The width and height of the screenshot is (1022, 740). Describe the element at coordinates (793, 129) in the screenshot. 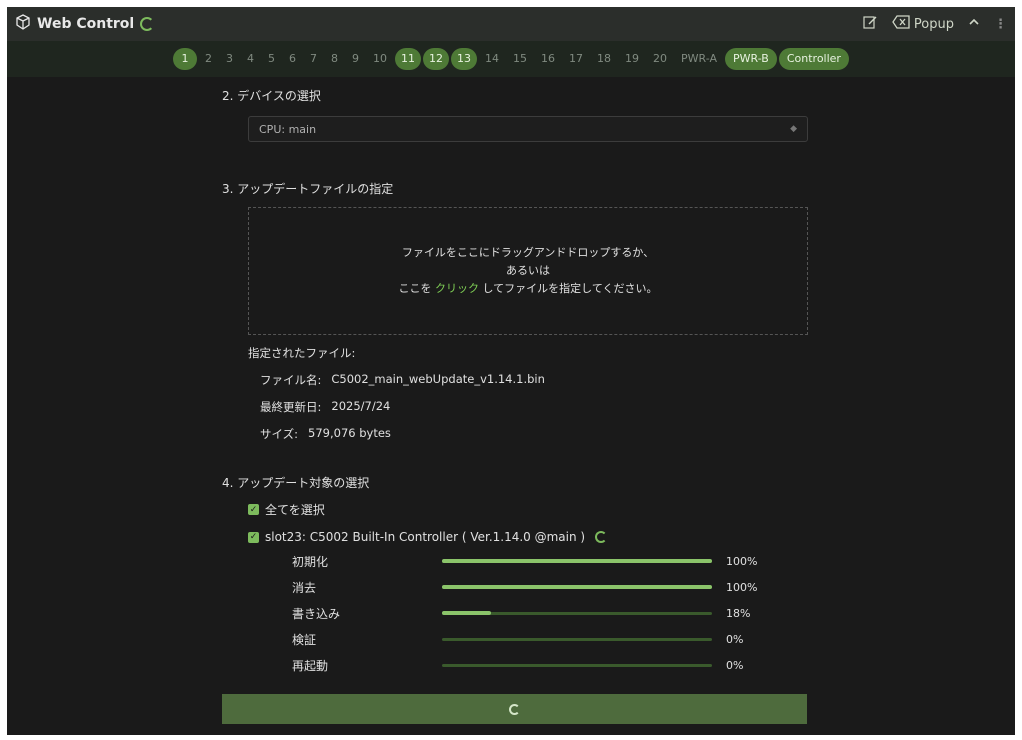

I see `select-caret-icon: ◆` at that location.